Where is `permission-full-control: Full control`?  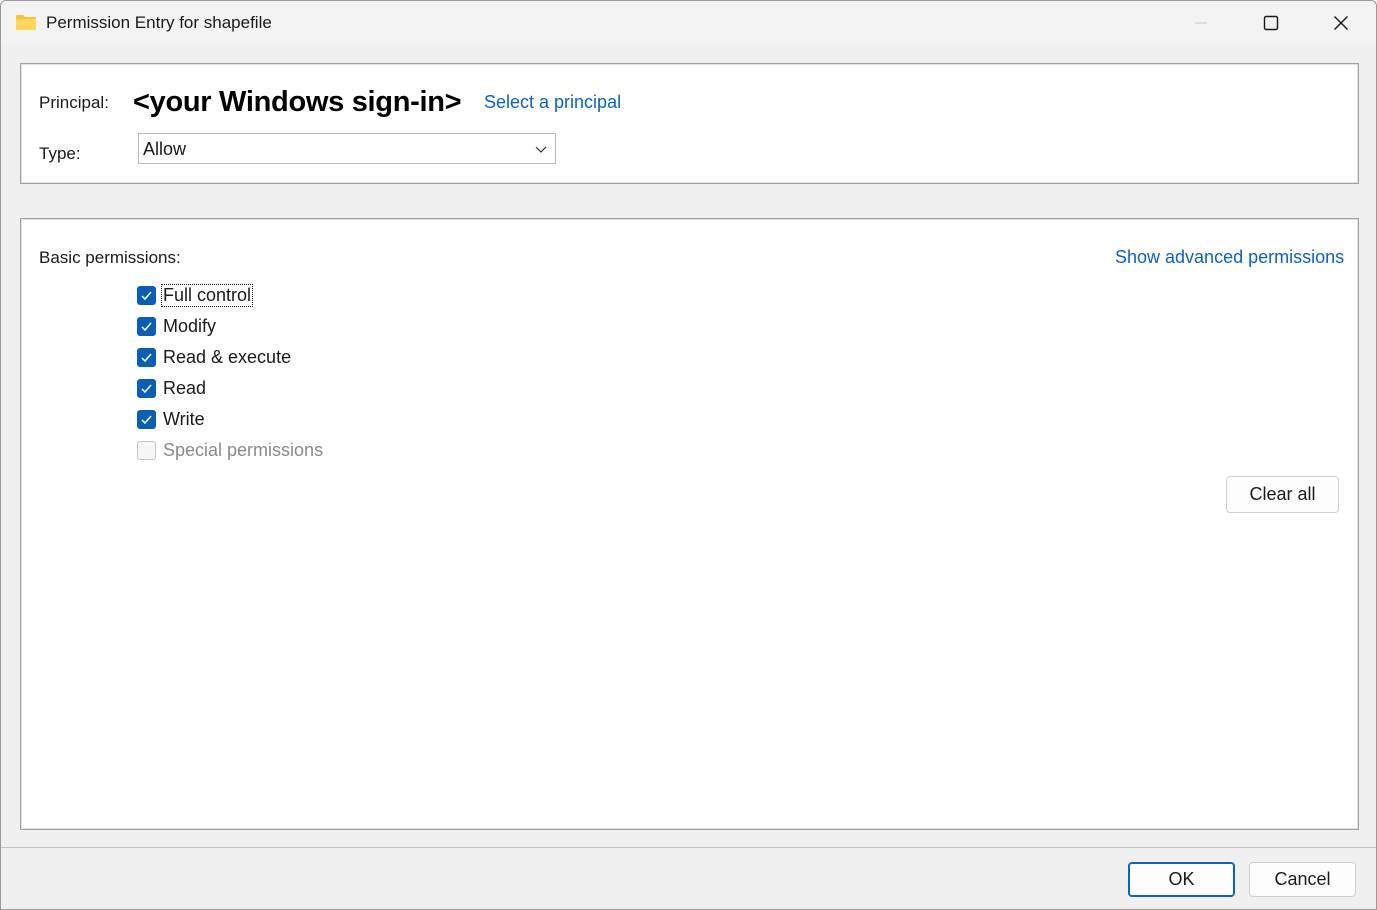
permission-full-control: Full control is located at coordinates (195, 295).